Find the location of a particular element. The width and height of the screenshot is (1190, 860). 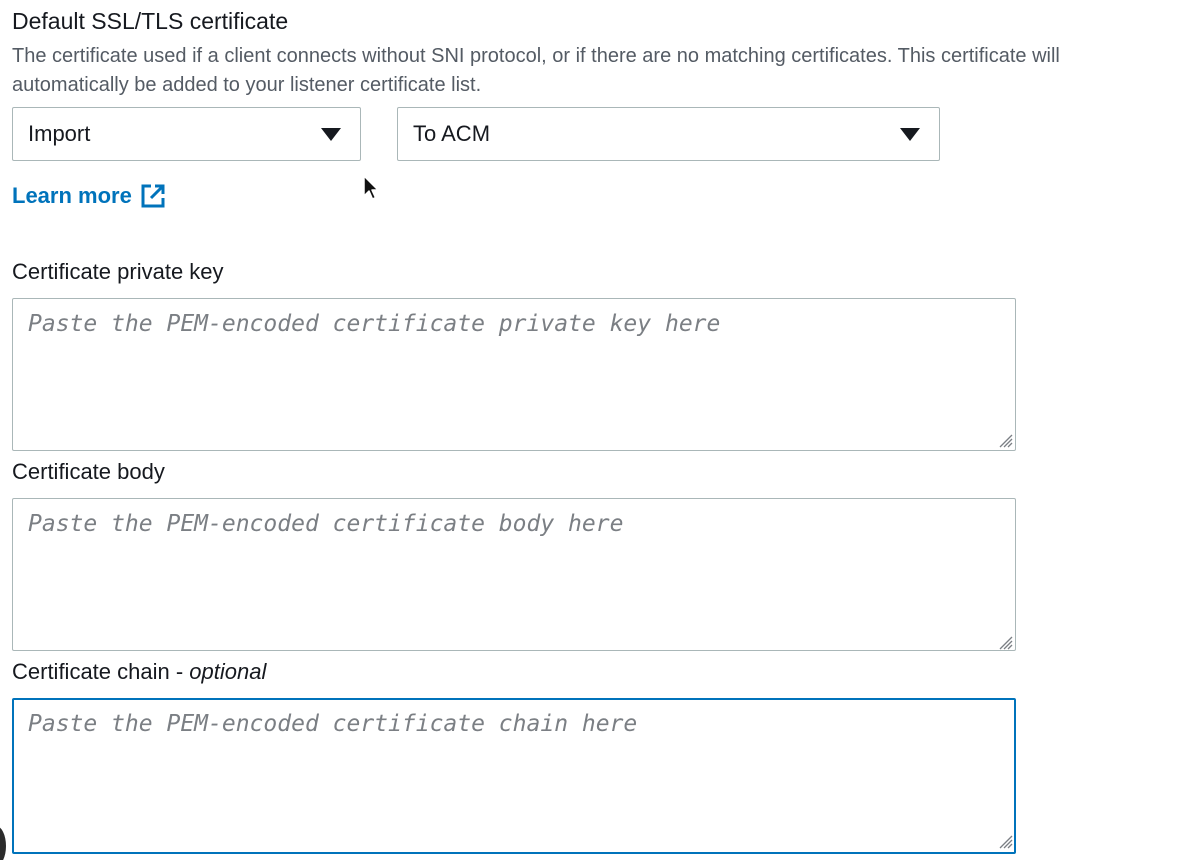

section-title: Default SSL/TLS certificate is located at coordinates (150, 21).